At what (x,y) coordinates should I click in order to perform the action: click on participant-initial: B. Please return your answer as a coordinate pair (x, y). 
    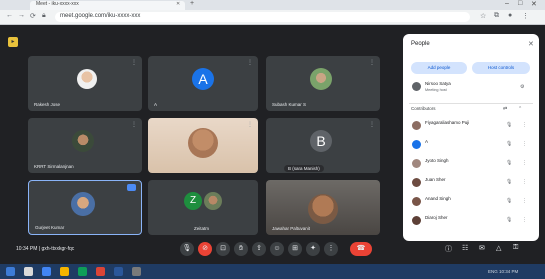
    Looking at the image, I should click on (321, 141).